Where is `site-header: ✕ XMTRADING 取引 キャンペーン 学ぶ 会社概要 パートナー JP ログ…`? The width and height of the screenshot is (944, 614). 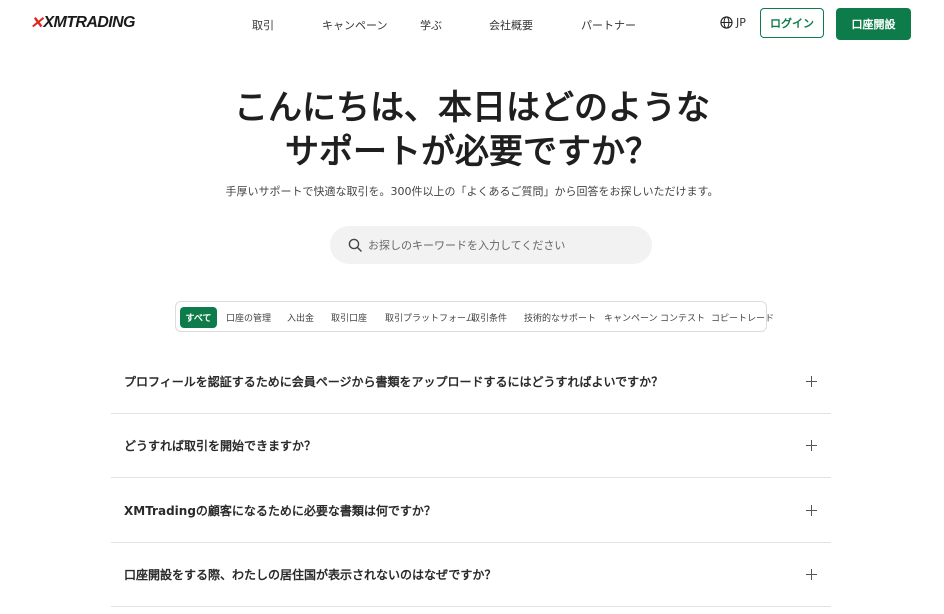
site-header: ✕ XMTRADING 取引 キャンペーン 学ぶ 会社概要 パートナー JP ログ… is located at coordinates (472, 24).